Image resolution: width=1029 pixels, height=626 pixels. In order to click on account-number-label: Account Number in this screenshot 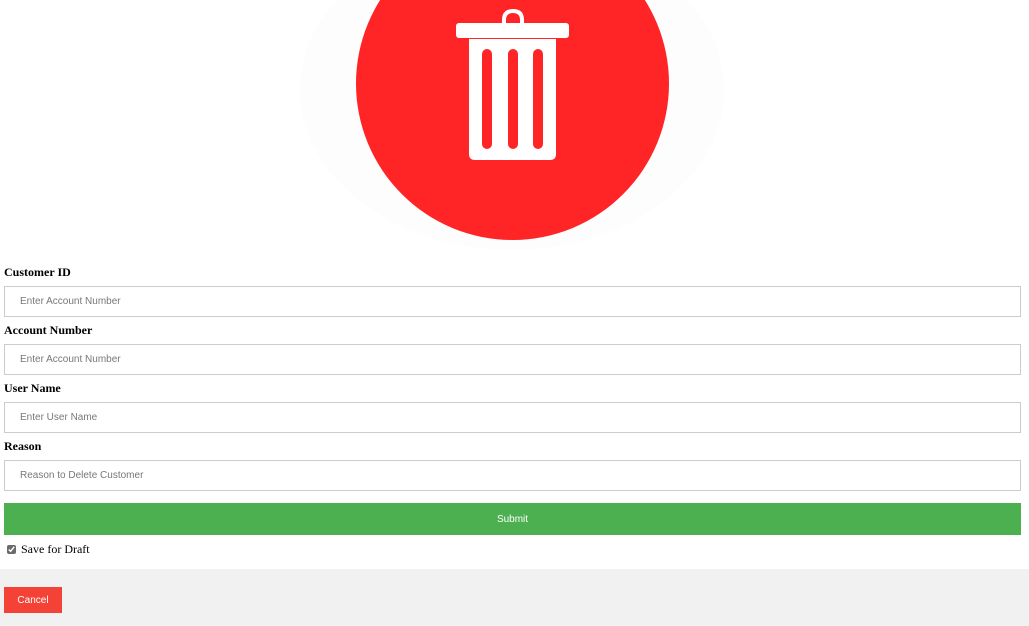, I will do `click(48, 330)`.